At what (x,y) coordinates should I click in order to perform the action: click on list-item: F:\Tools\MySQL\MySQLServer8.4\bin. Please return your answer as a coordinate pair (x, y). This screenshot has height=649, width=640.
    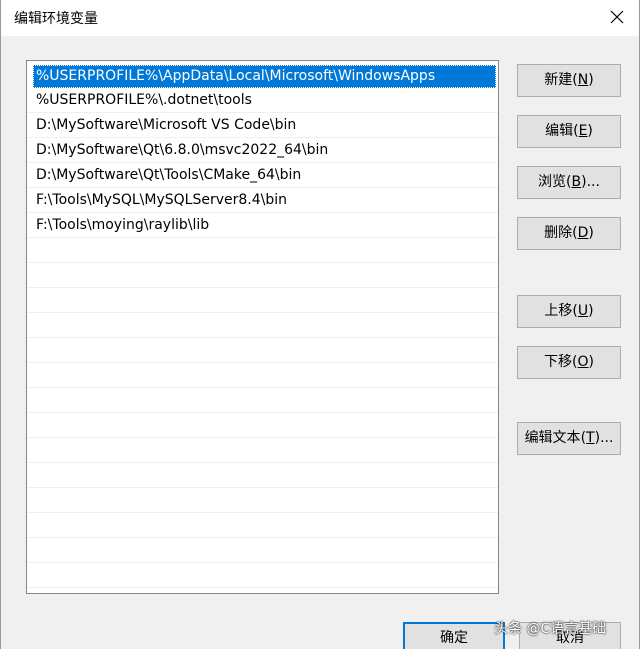
    Looking at the image, I should click on (262, 200).